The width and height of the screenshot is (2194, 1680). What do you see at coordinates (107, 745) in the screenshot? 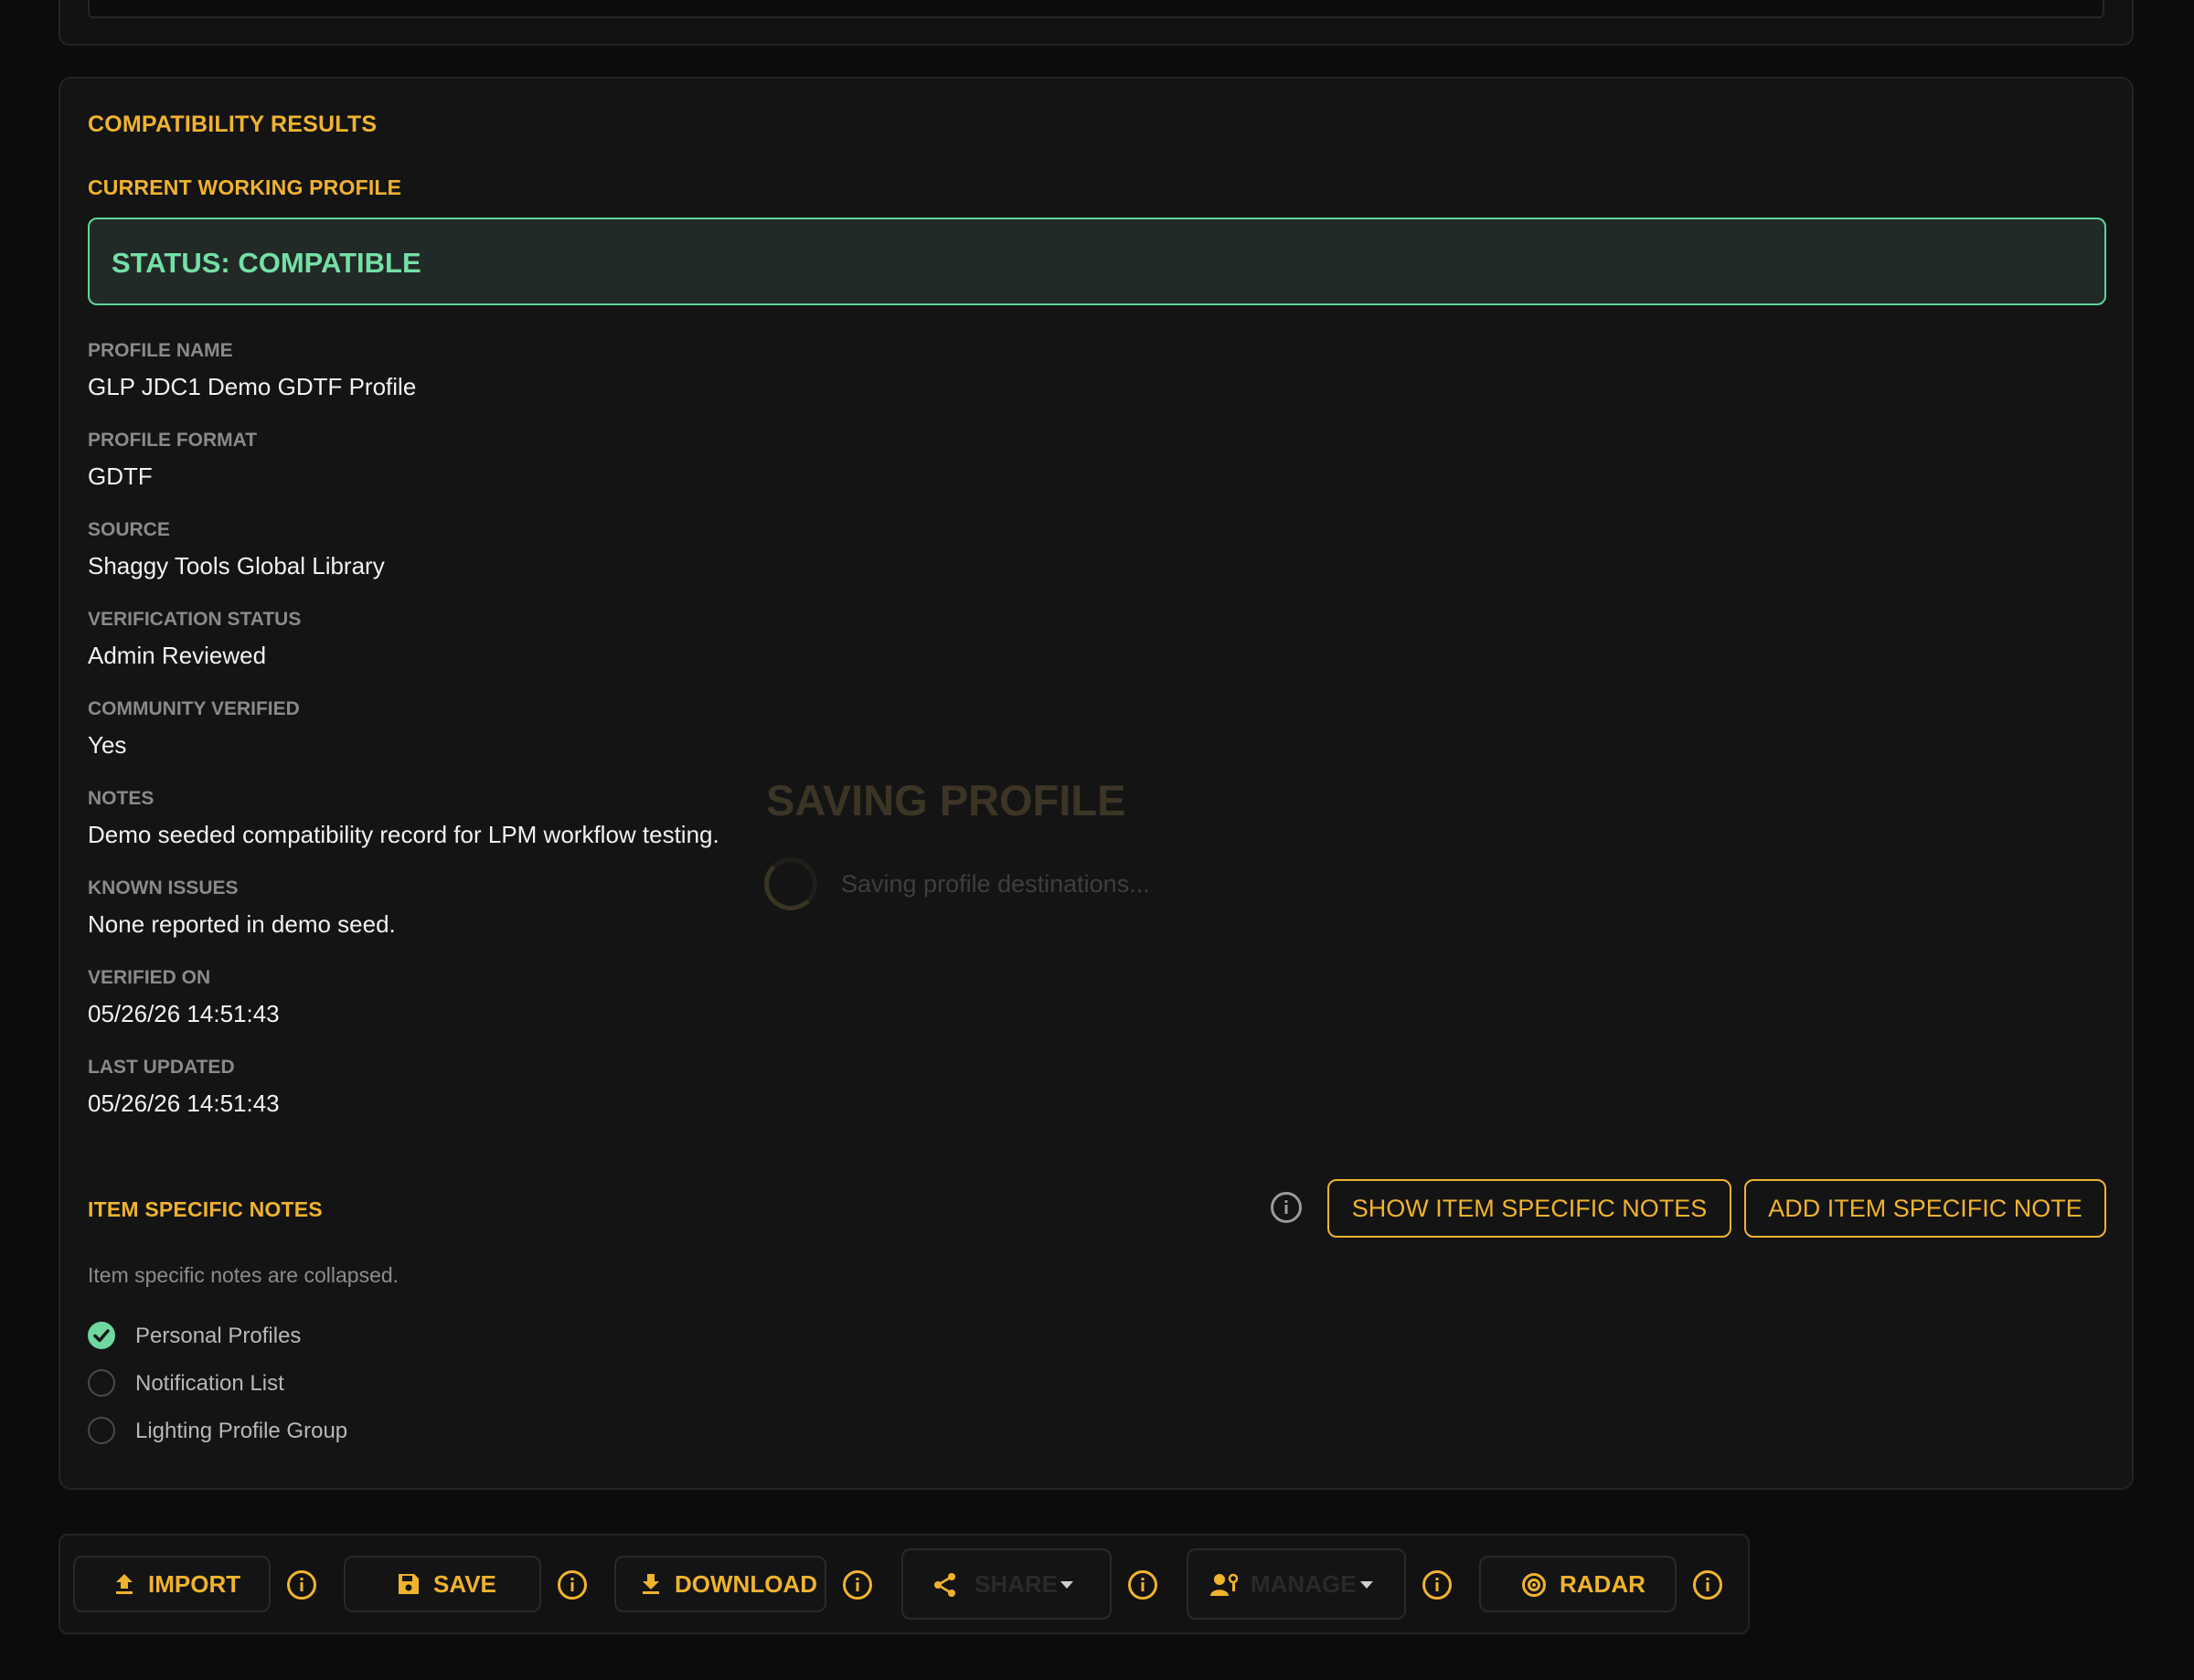
I see `field-value-community-verified: Yes` at bounding box center [107, 745].